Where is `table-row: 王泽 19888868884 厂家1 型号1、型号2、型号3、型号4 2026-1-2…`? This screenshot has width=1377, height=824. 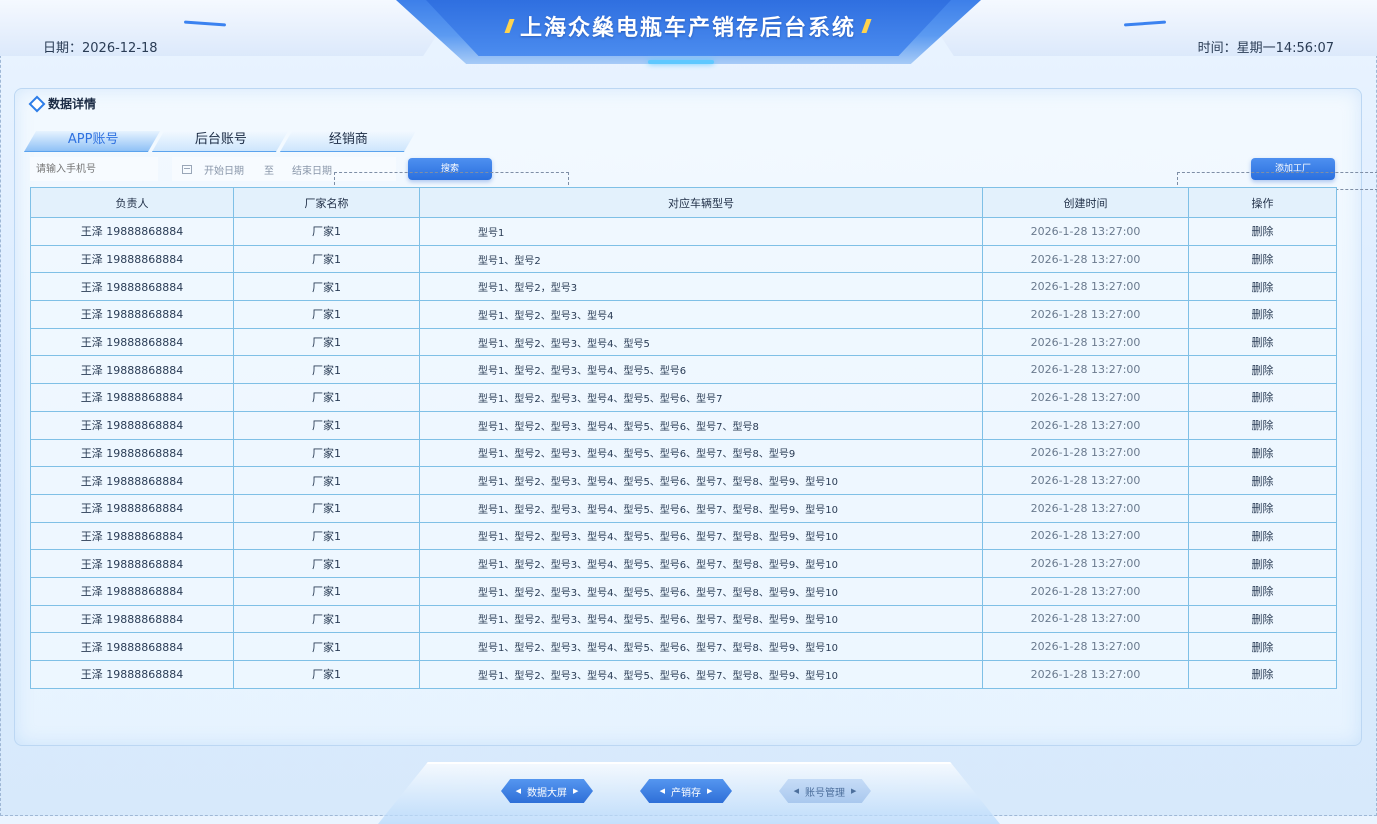
table-row: 王泽 19888868884 厂家1 型号1、型号2、型号3、型号4 2026-1-2… is located at coordinates (683, 314).